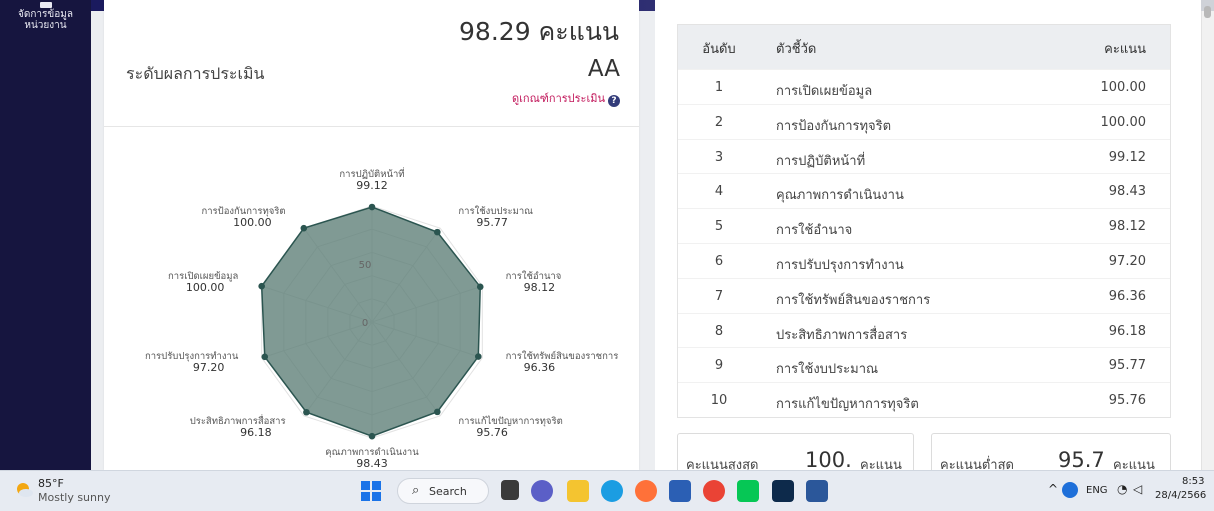  What do you see at coordinates (372, 463) in the screenshot?
I see `radar-value-label: 98.43` at bounding box center [372, 463].